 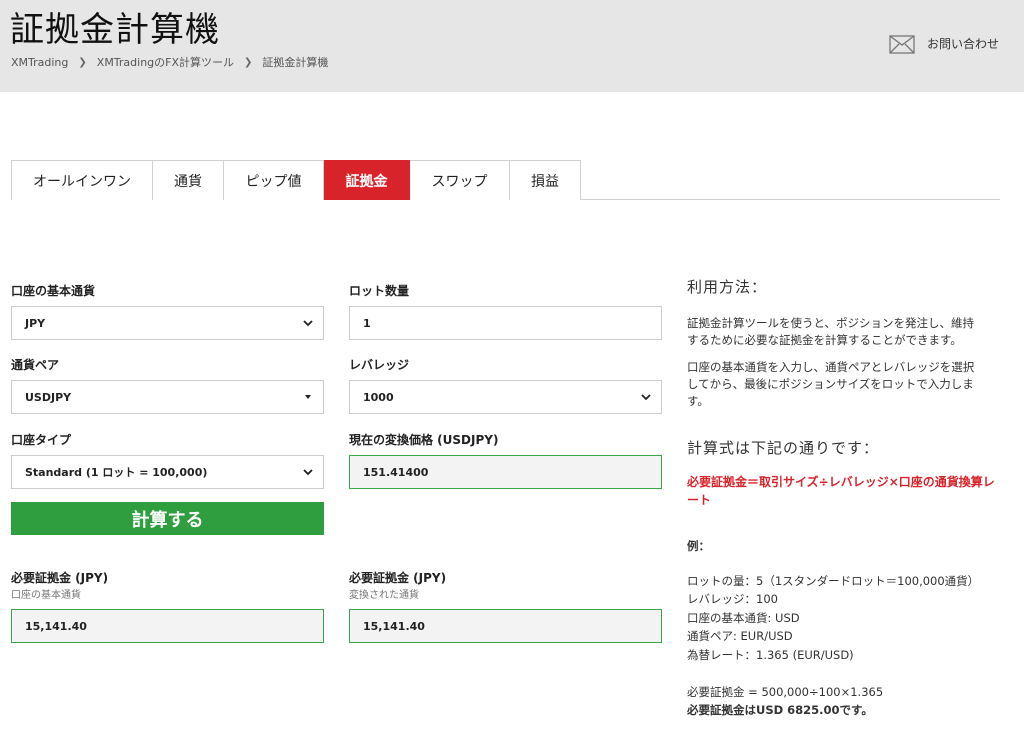 What do you see at coordinates (824, 340) in the screenshot?
I see `howto-paragraph-1-line-2: するために必要な証拠金を計算することができます。` at bounding box center [824, 340].